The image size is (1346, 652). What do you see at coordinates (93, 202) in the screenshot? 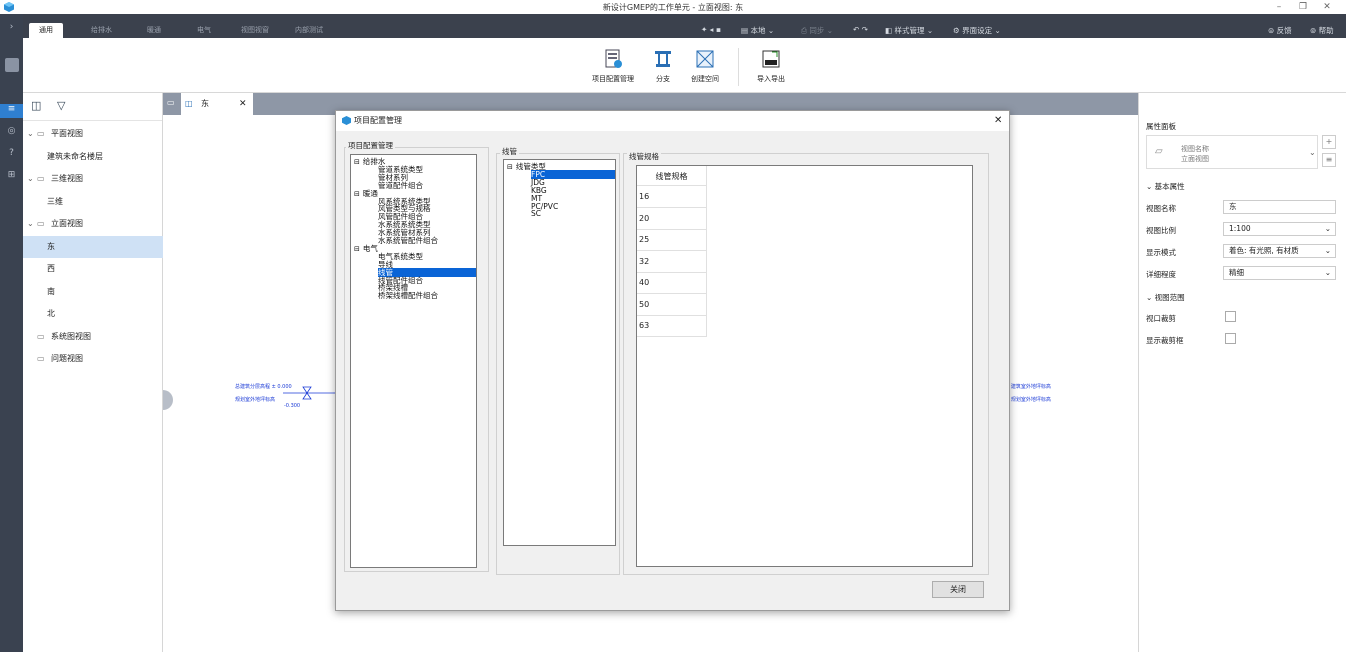
I see `tree-item: 三维` at bounding box center [93, 202].